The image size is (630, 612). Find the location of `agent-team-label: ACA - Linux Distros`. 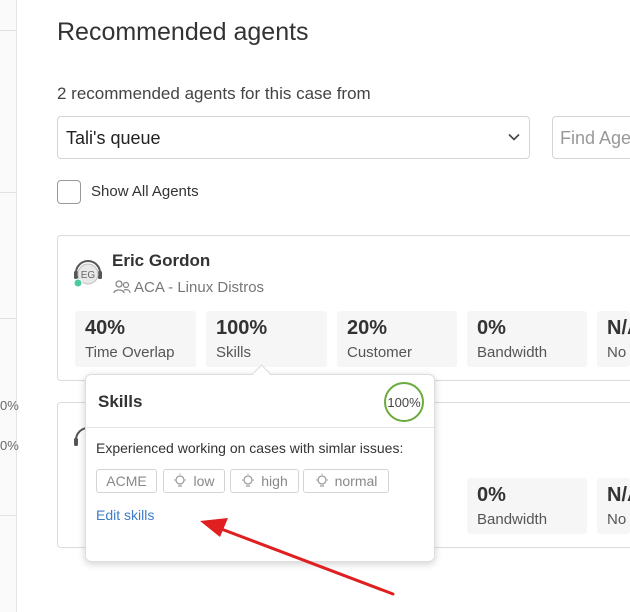

agent-team-label: ACA - Linux Distros is located at coordinates (199, 287).